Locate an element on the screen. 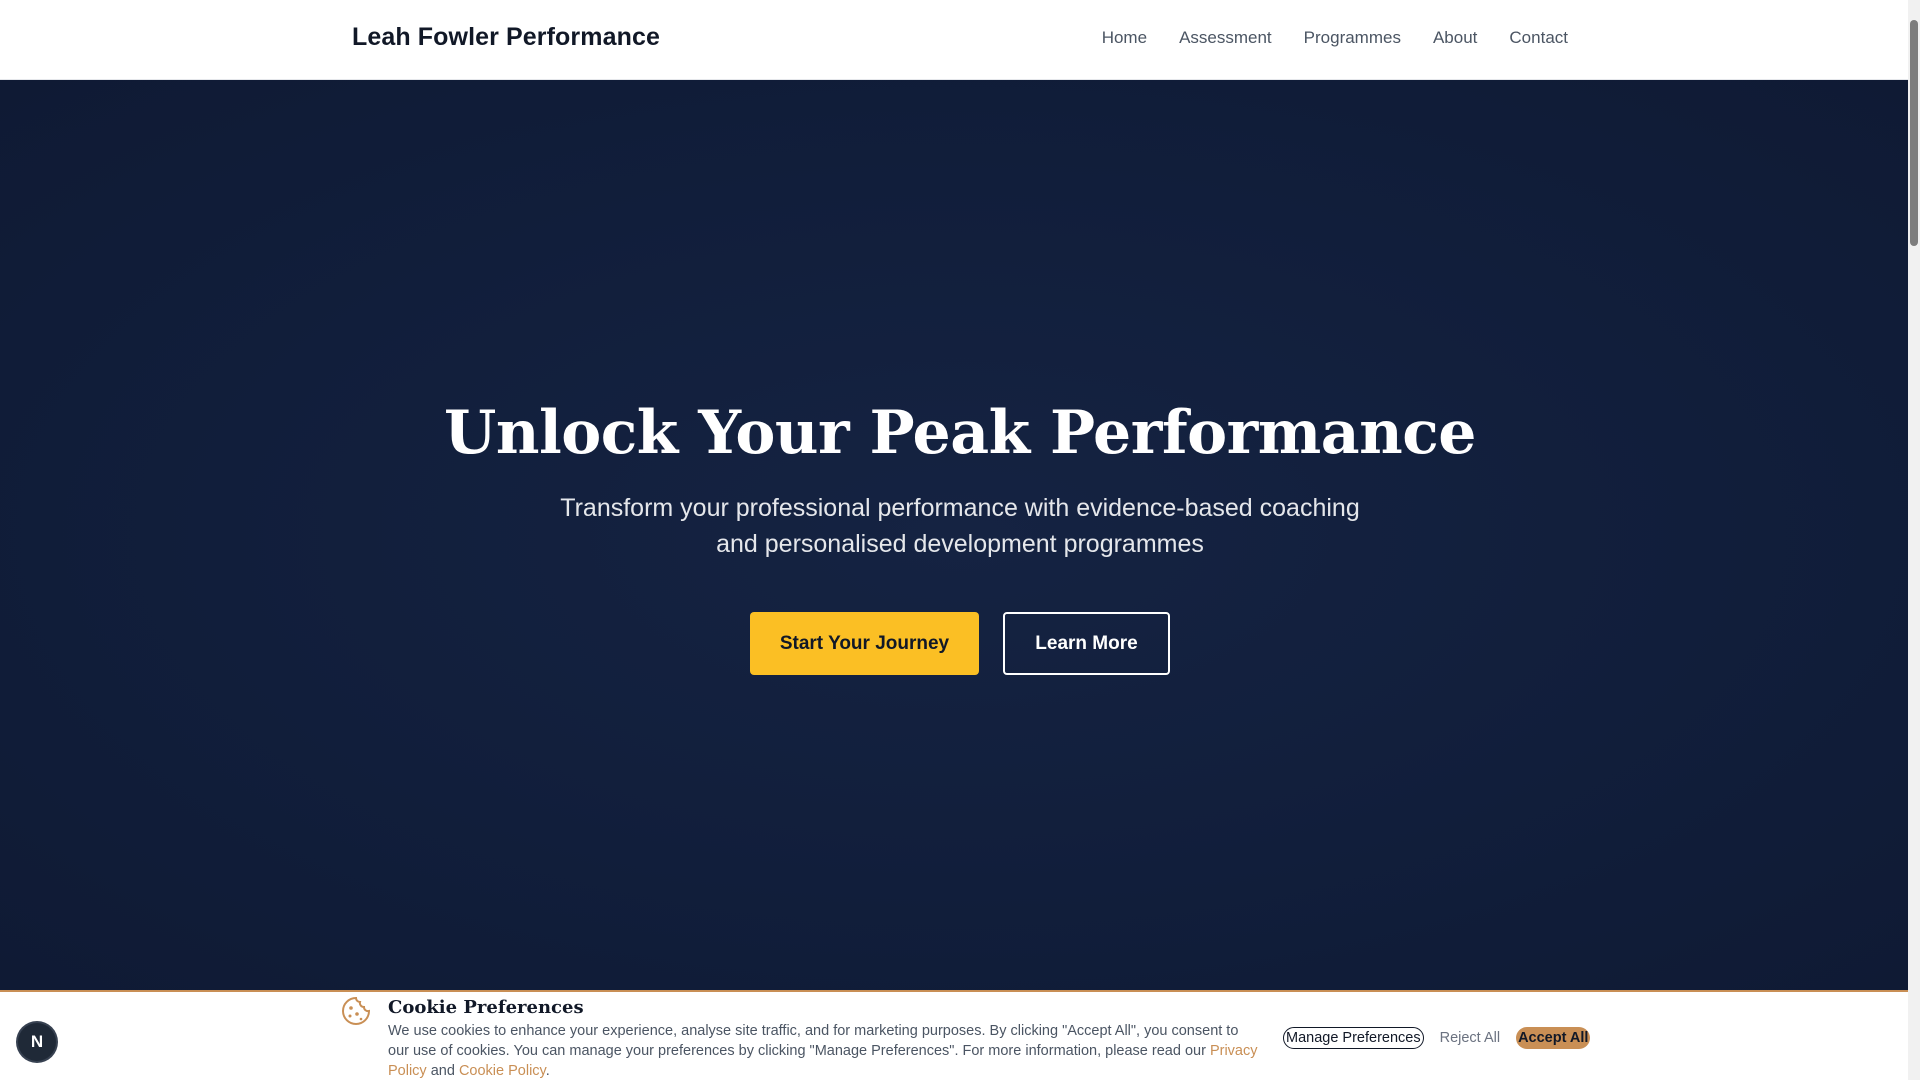 This screenshot has width=1920, height=1080. accept-all-button: Accept All is located at coordinates (1553, 1038).